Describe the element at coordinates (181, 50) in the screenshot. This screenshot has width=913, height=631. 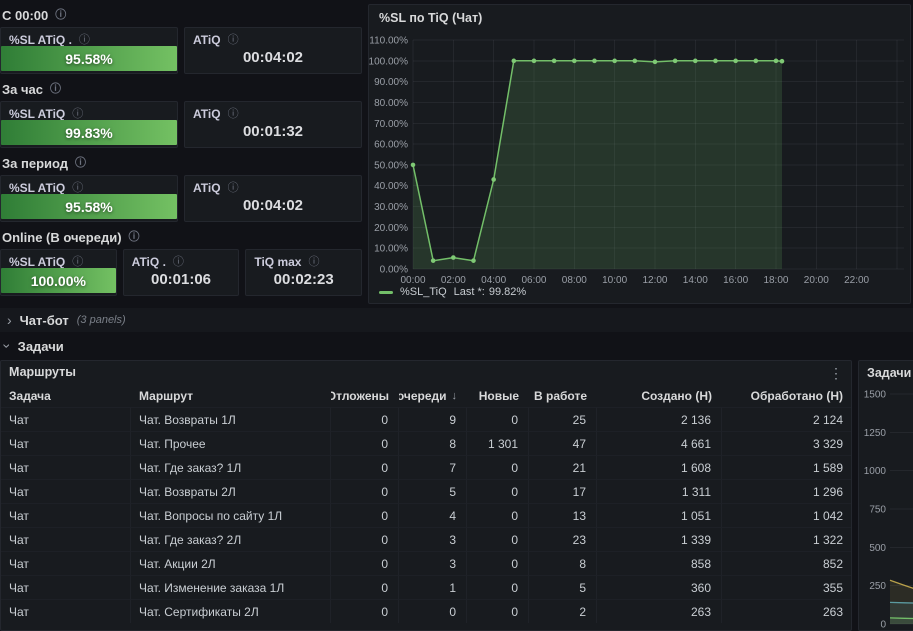
I see `stat-row-since-0000: %SL ATiQ . ⓘ 95.58% ATiQ ⓘ 00:04:02` at that location.